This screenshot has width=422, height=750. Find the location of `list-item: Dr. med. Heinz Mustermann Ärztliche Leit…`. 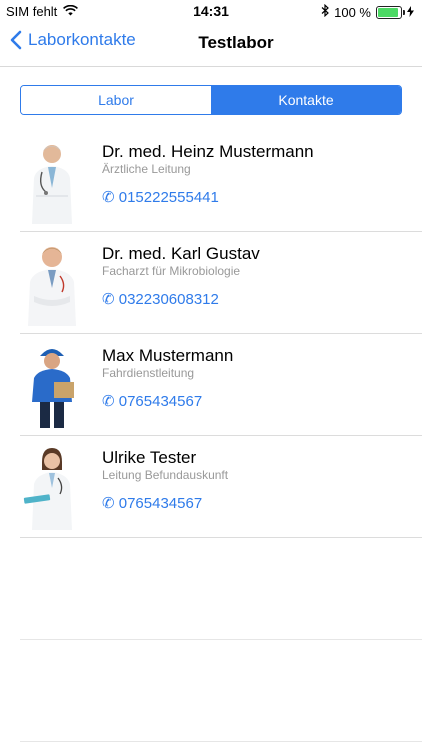

list-item: Dr. med. Heinz Mustermann Ärztliche Leit… is located at coordinates (221, 181).